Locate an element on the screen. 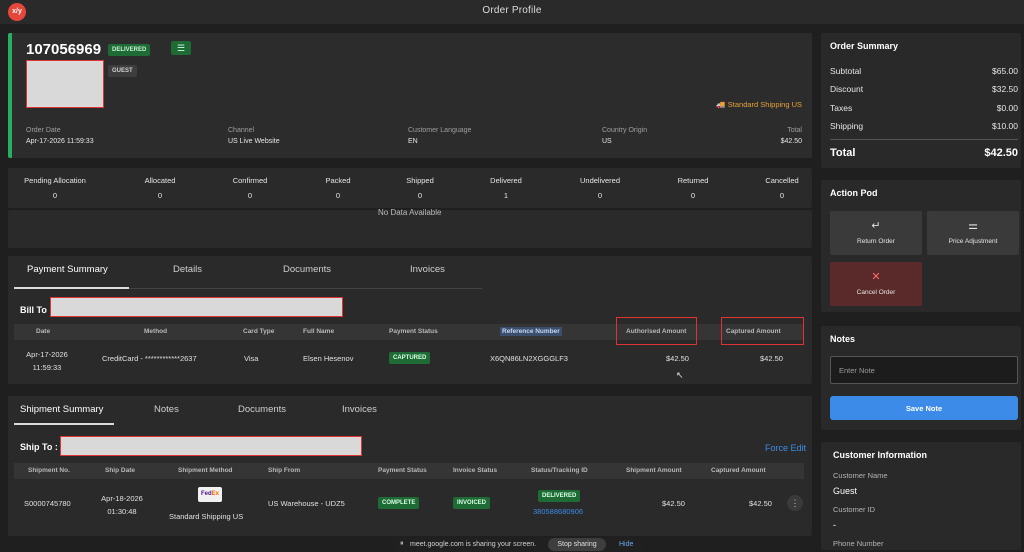 Image resolution: width=1024 pixels, height=552 pixels. summary-label: Subtotal is located at coordinates (846, 71).